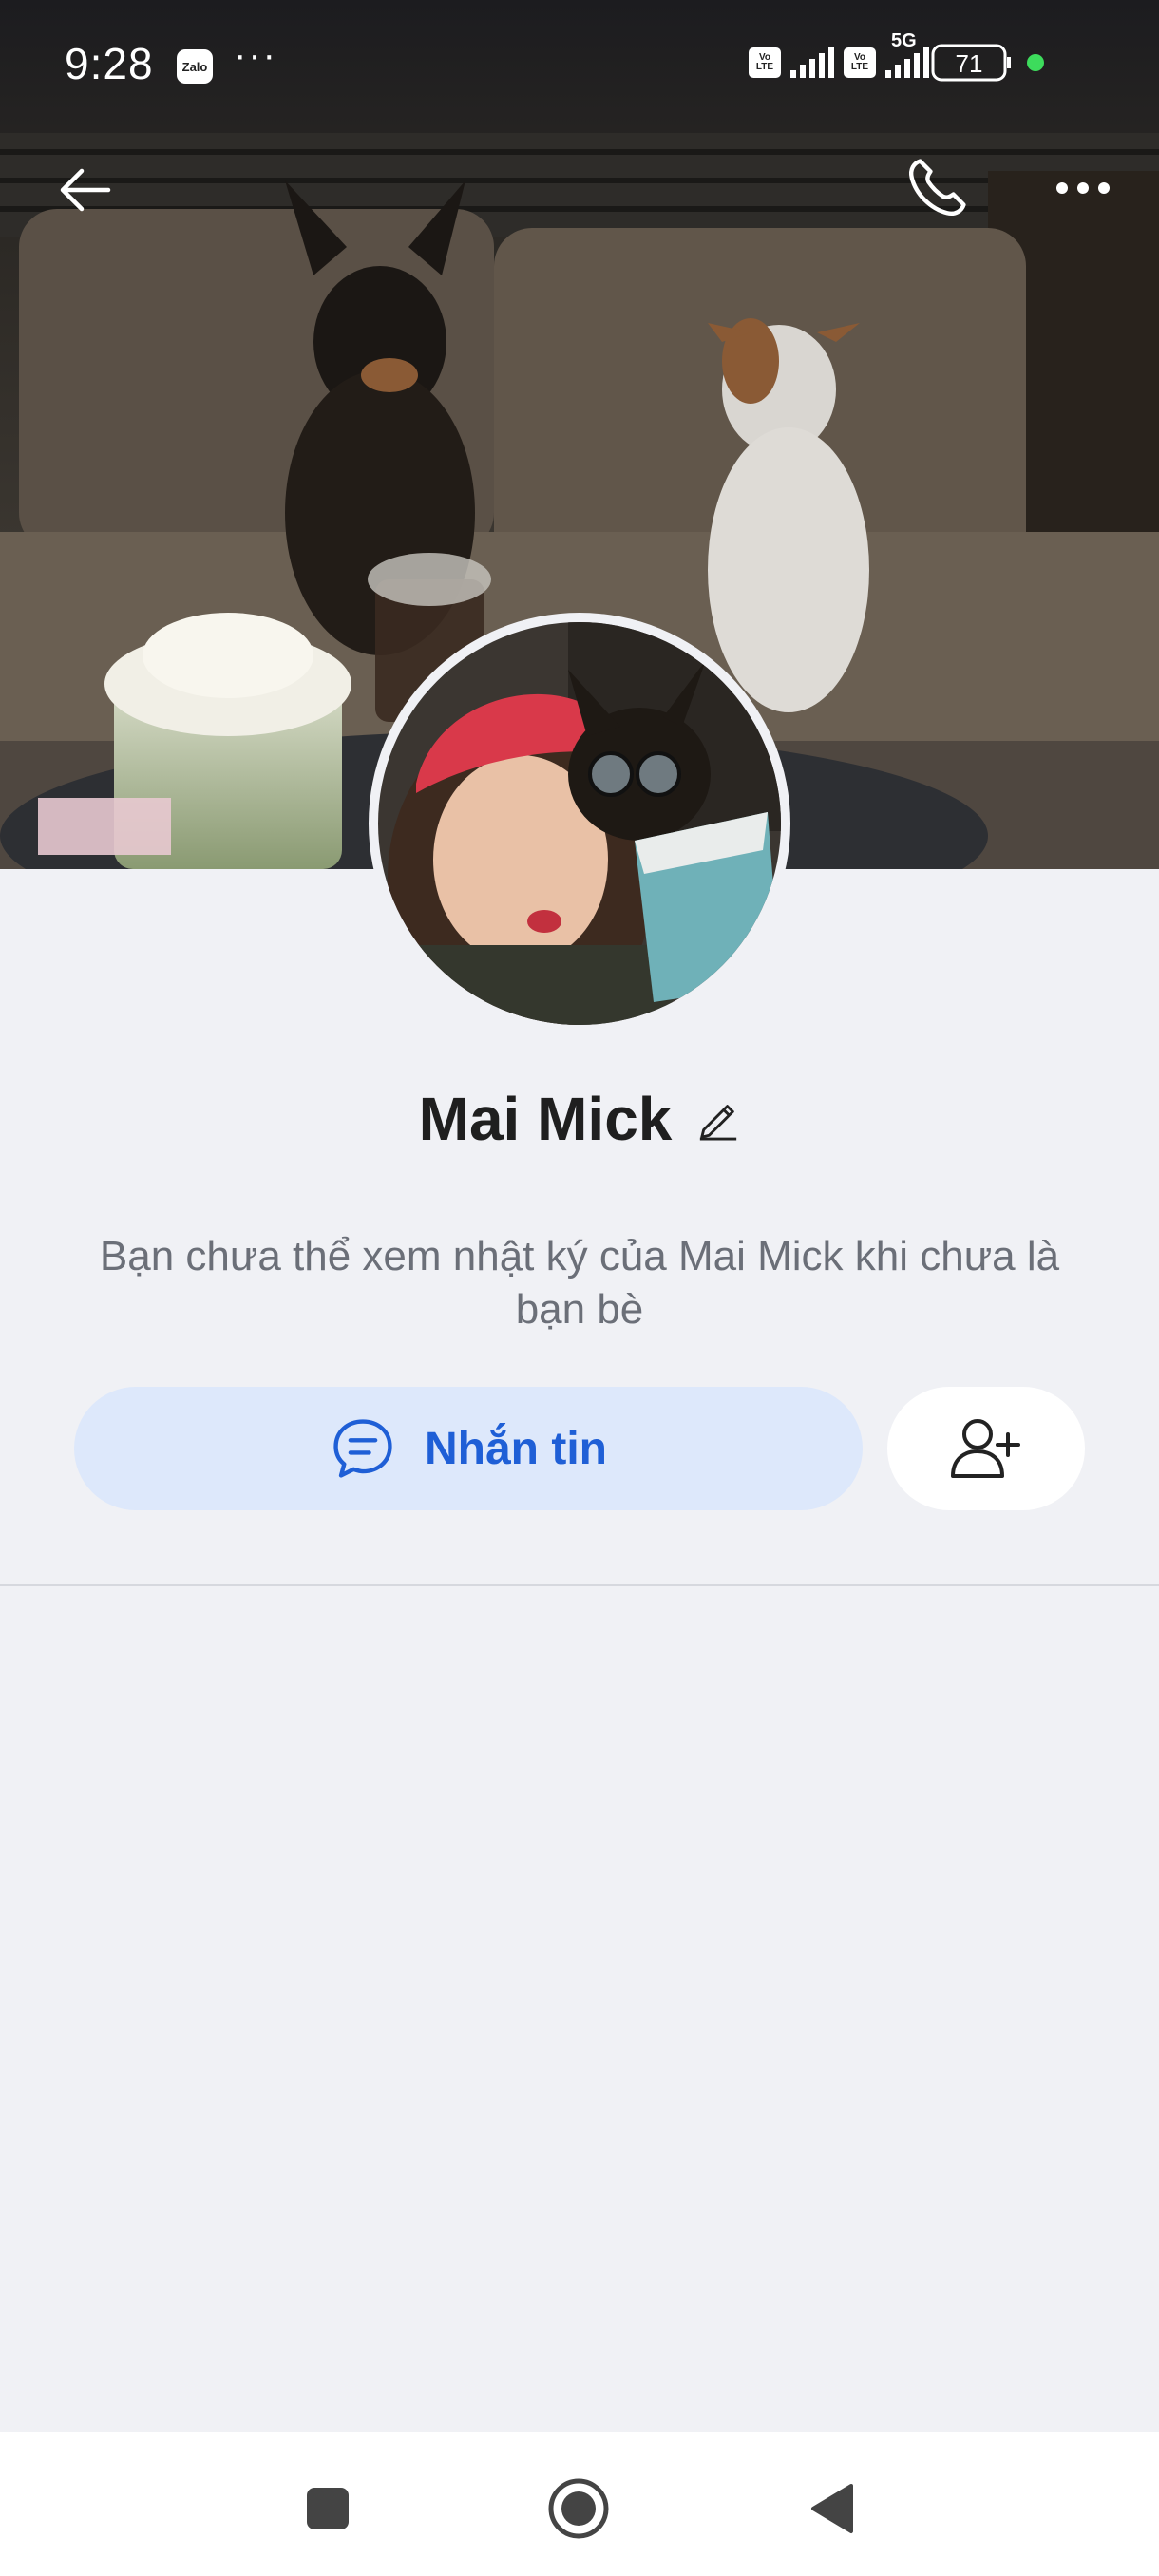 This screenshot has height=2576, width=1159. What do you see at coordinates (969, 63) in the screenshot?
I see `battery-level: 71` at bounding box center [969, 63].